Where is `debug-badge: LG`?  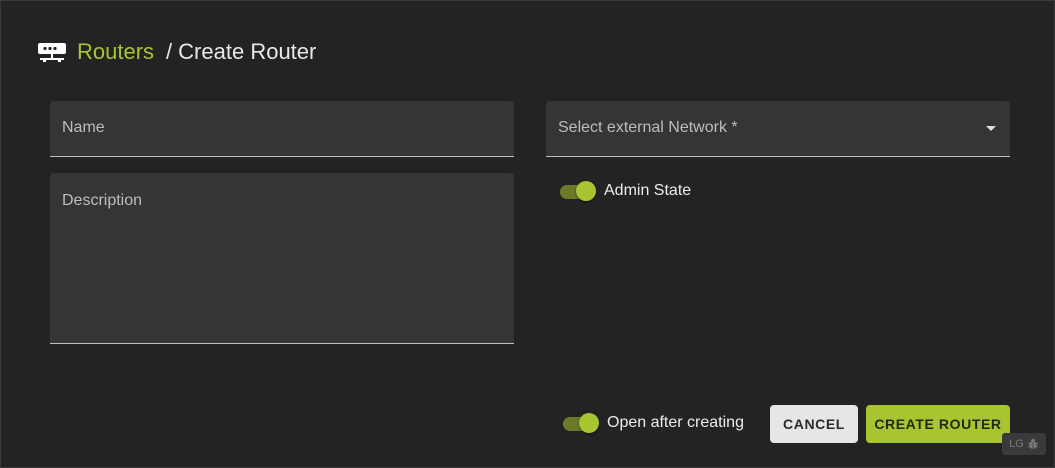 debug-badge: LG is located at coordinates (1024, 444).